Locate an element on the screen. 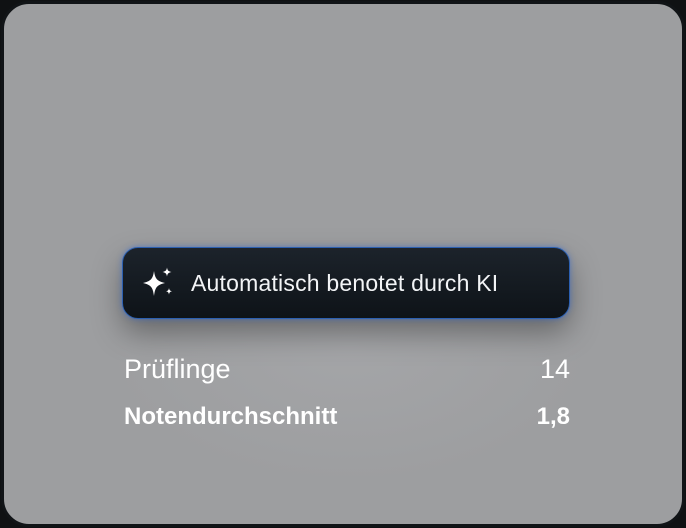 The width and height of the screenshot is (686, 528). participants-value: 14 is located at coordinates (554, 369).